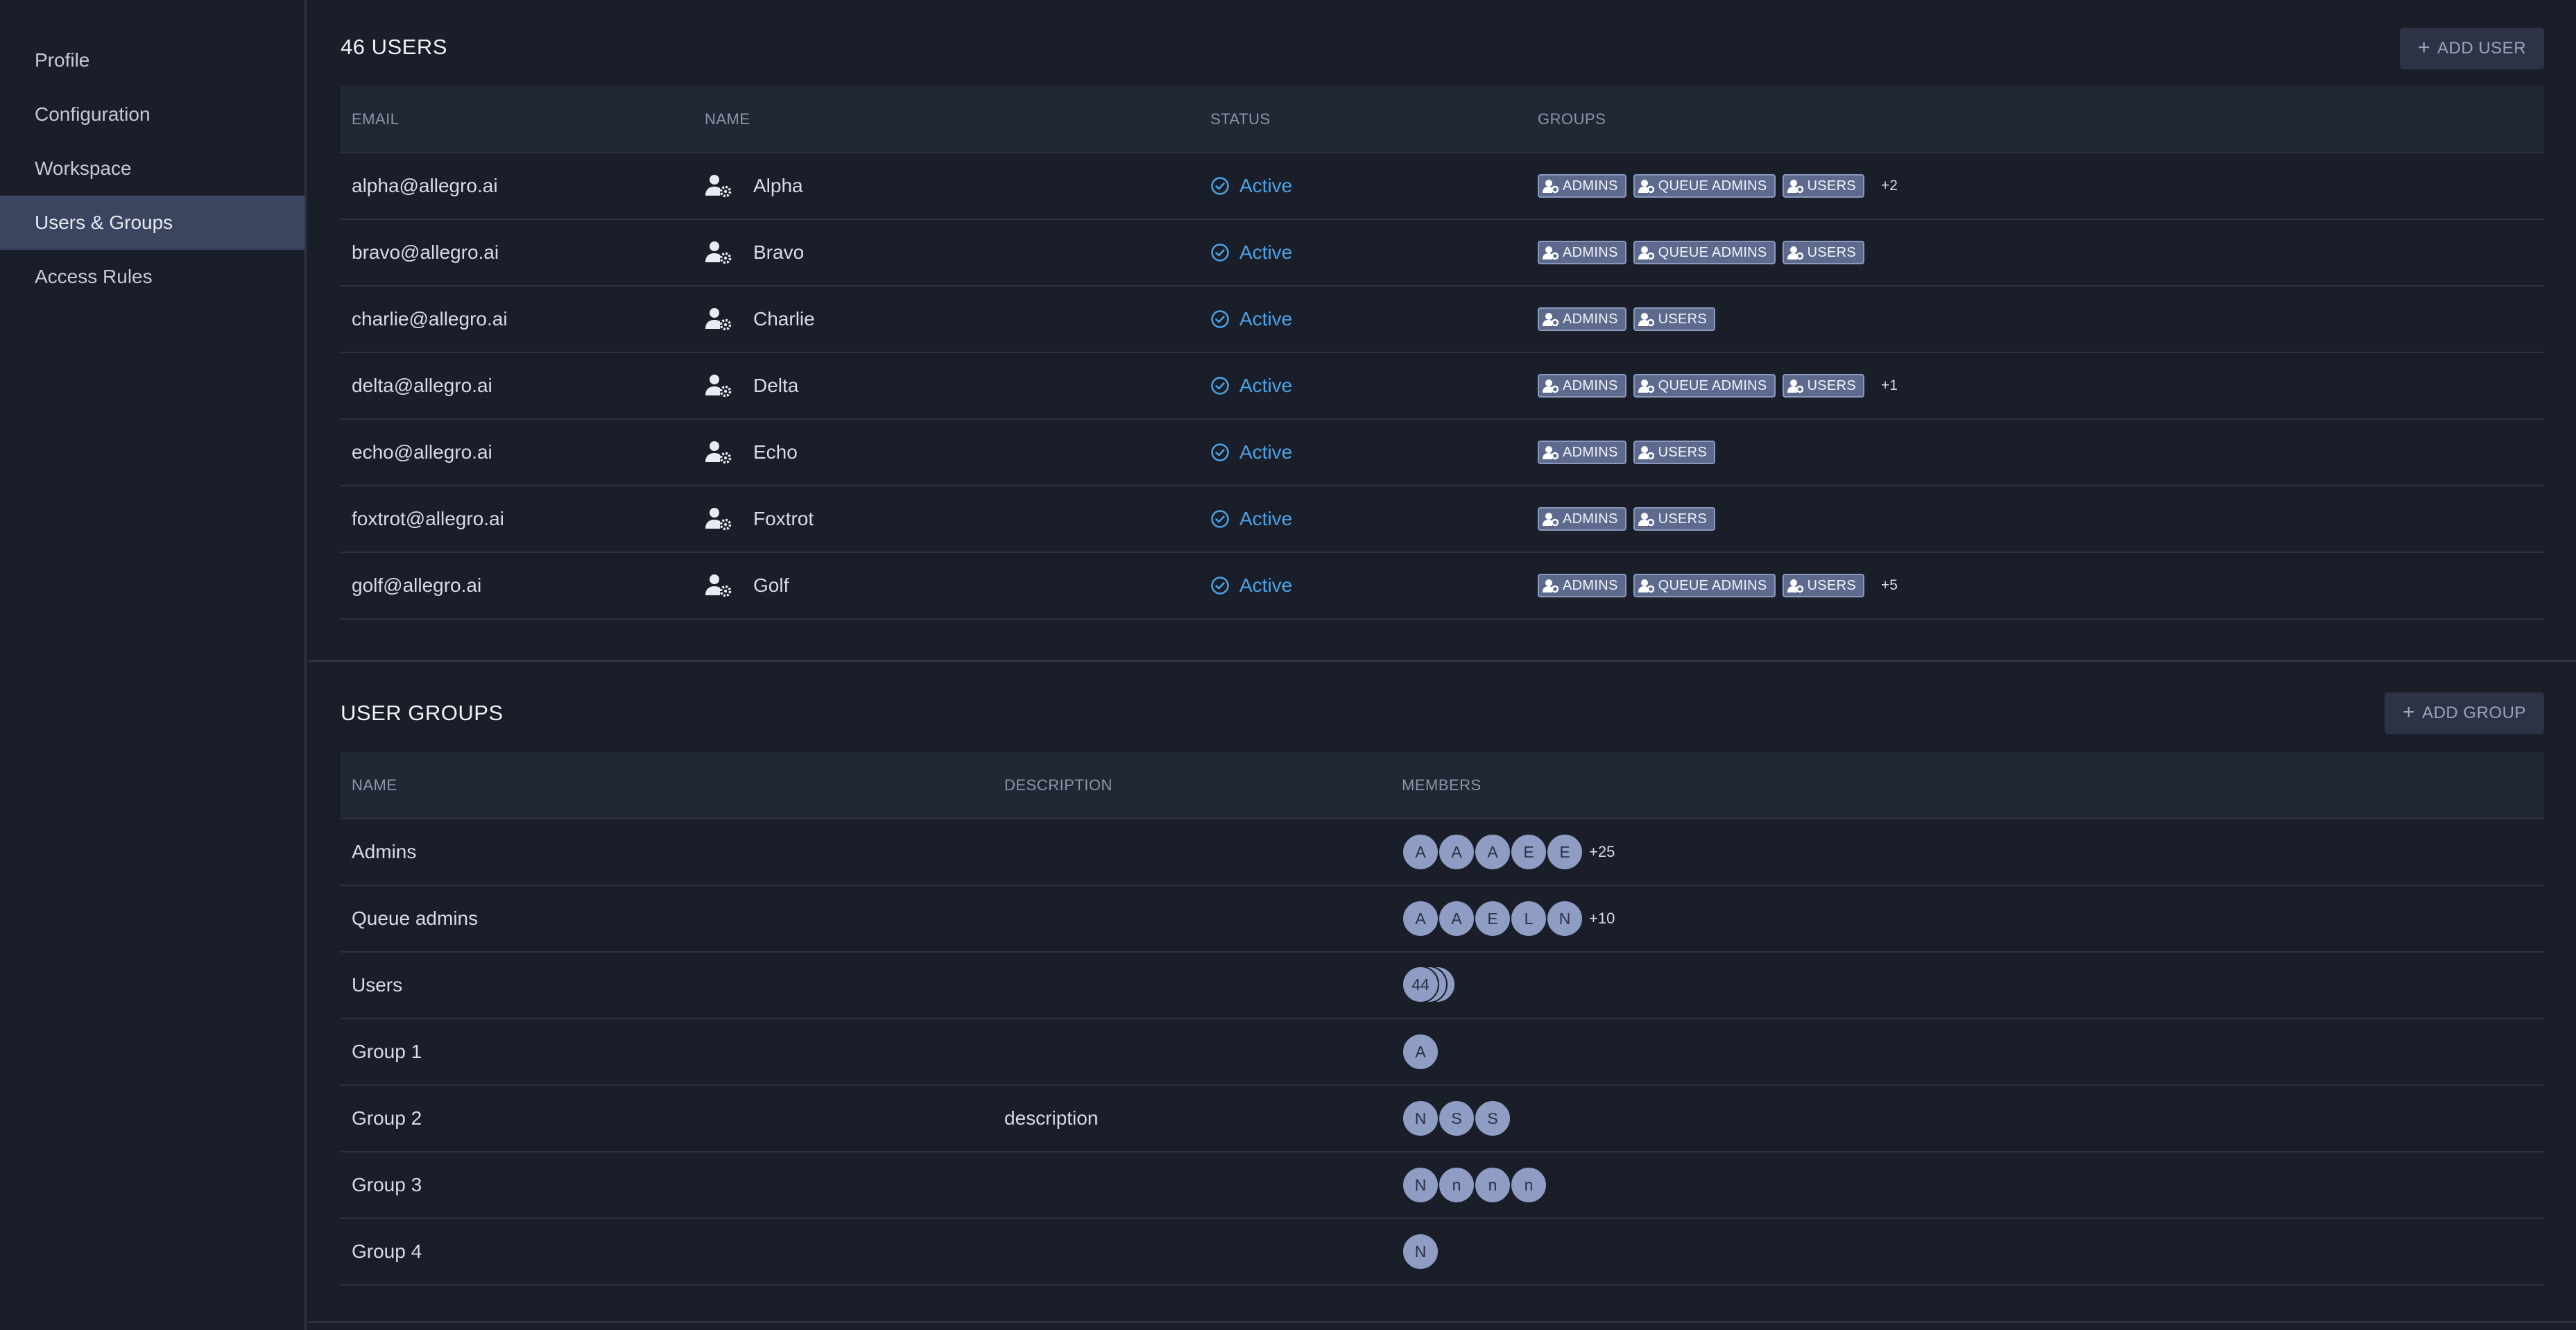  I want to click on sidebar-item-access-rules: Access Rules, so click(152, 277).